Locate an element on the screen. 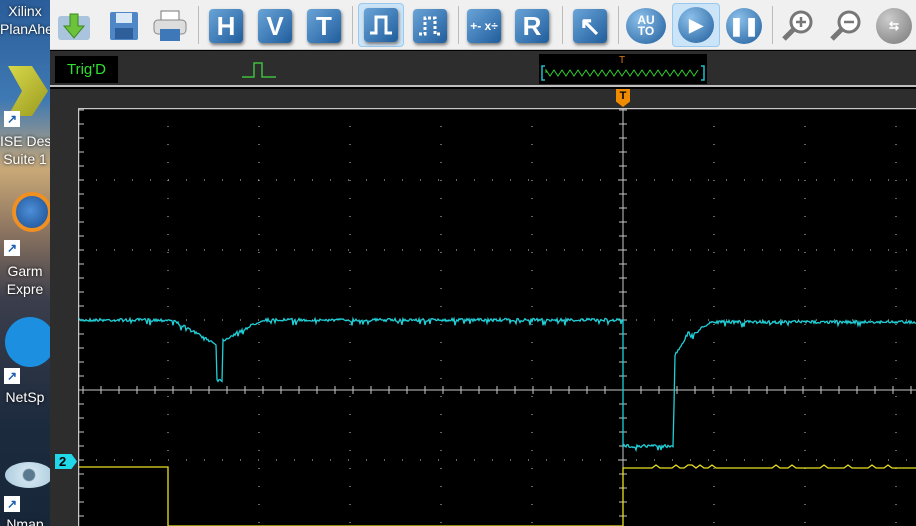  cursor-button: ↖ is located at coordinates (590, 26).